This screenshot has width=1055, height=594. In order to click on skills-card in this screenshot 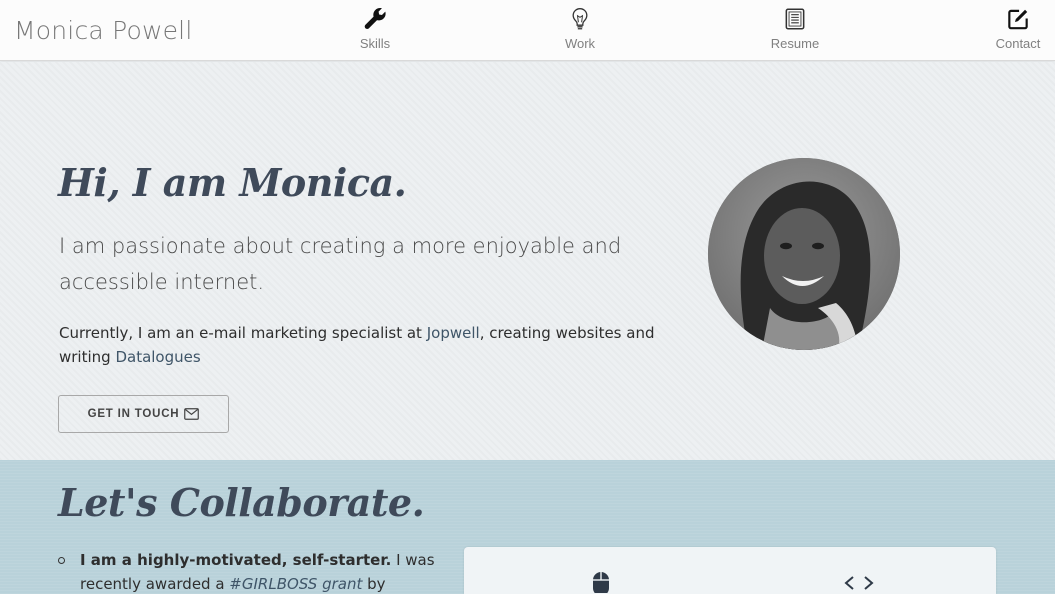, I will do `click(730, 570)`.